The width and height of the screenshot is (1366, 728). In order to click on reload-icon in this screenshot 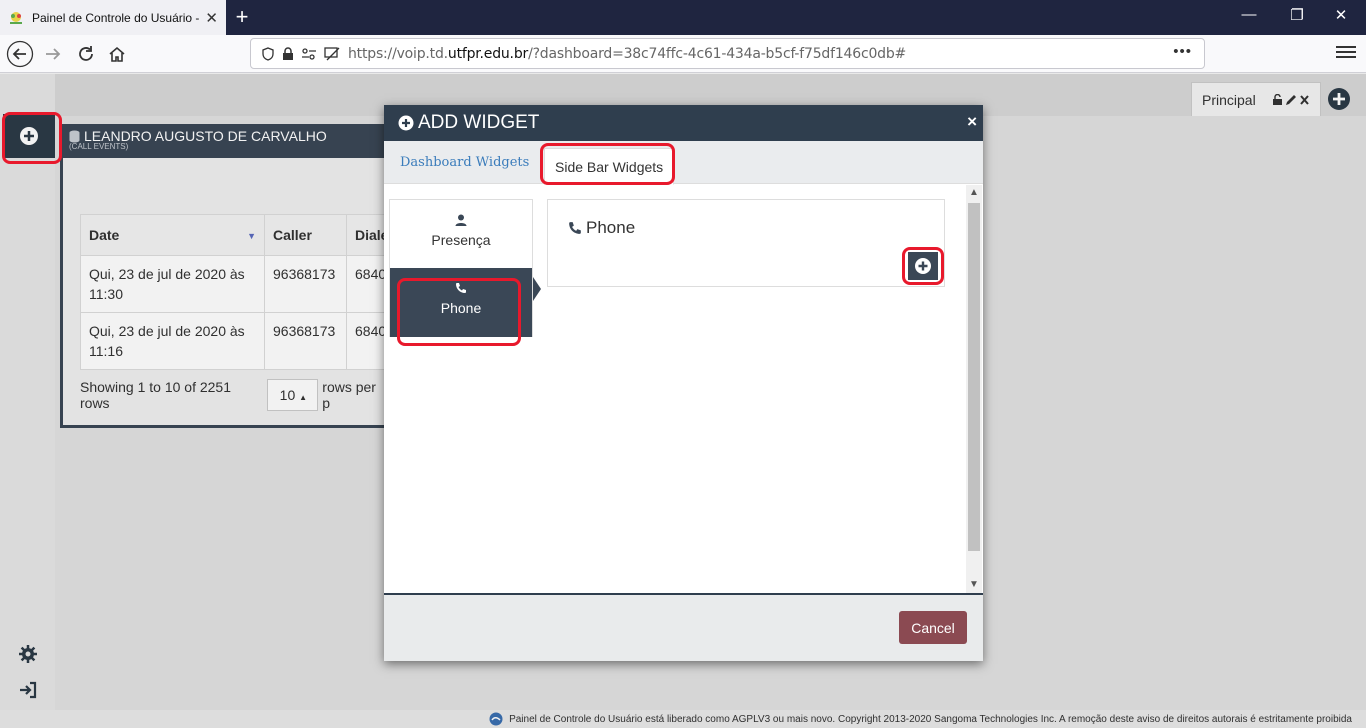, I will do `click(86, 53)`.